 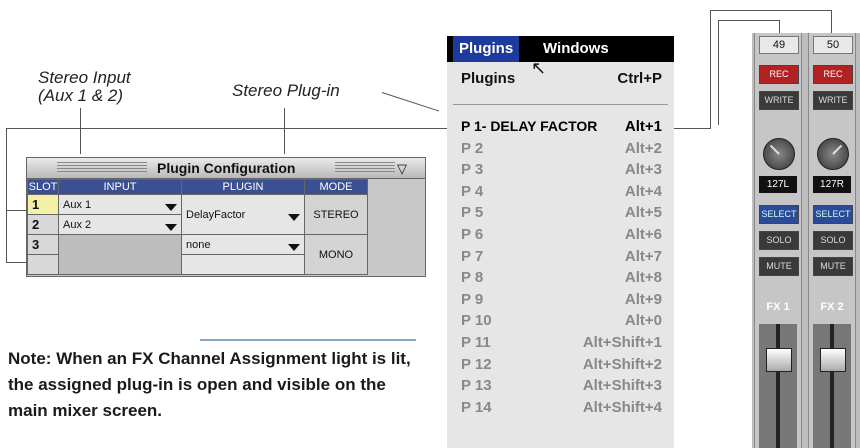 What do you see at coordinates (639, 78) in the screenshot?
I see `menu-item-shortcut: Ctrl+P` at bounding box center [639, 78].